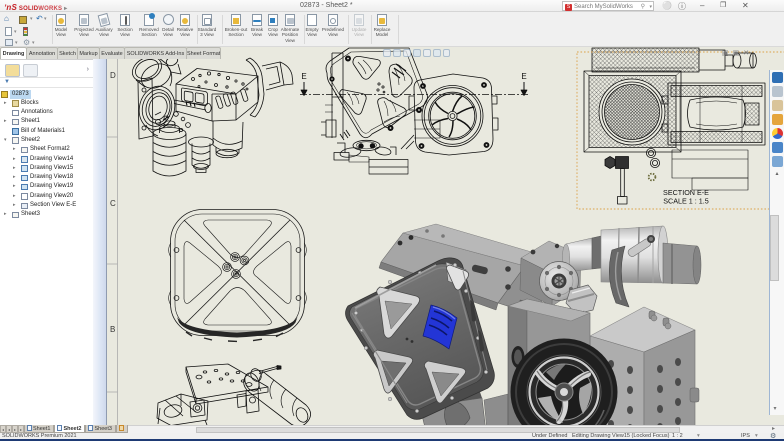 The height and width of the screenshot is (441, 784). What do you see at coordinates (113, 203) in the screenshot?
I see `svg-text: C` at bounding box center [113, 203].